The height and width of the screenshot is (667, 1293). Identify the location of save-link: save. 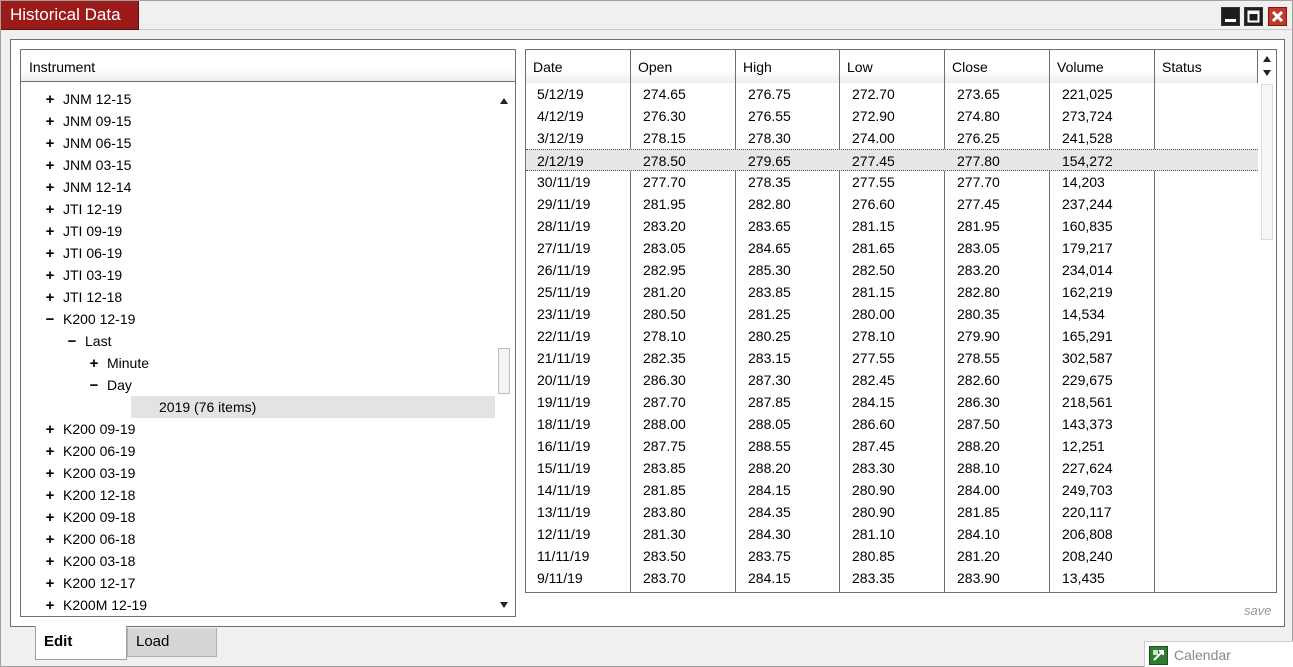
(1257, 610).